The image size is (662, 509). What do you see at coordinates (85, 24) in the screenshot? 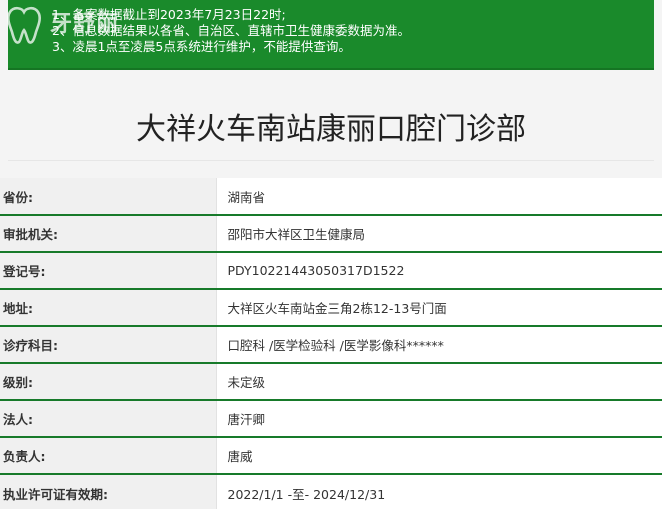
I see `brand-logo-text: 牙舒丽` at bounding box center [85, 24].